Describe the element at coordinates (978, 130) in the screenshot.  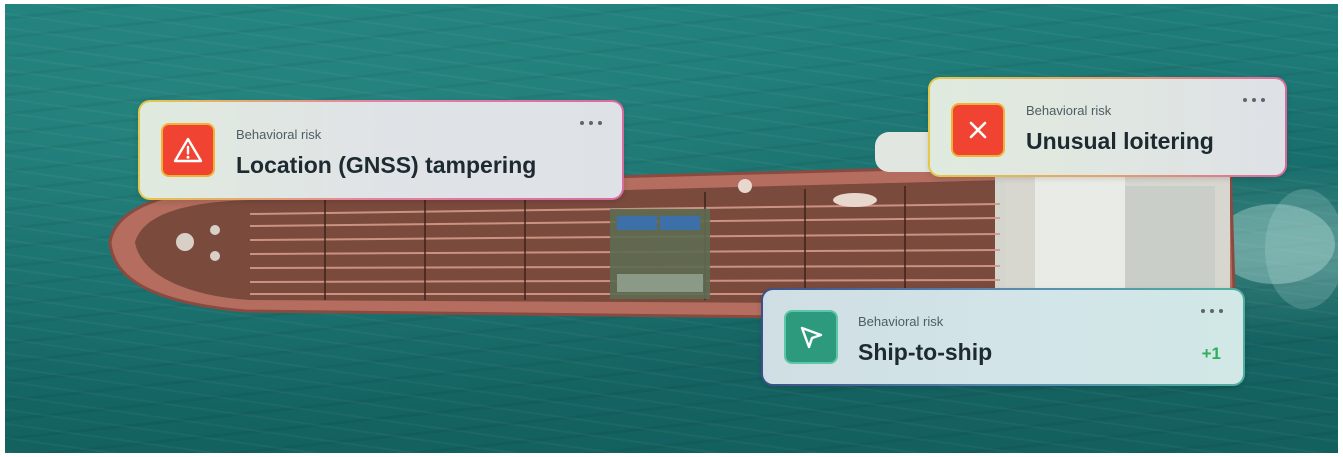
I see `close-x-icon` at that location.